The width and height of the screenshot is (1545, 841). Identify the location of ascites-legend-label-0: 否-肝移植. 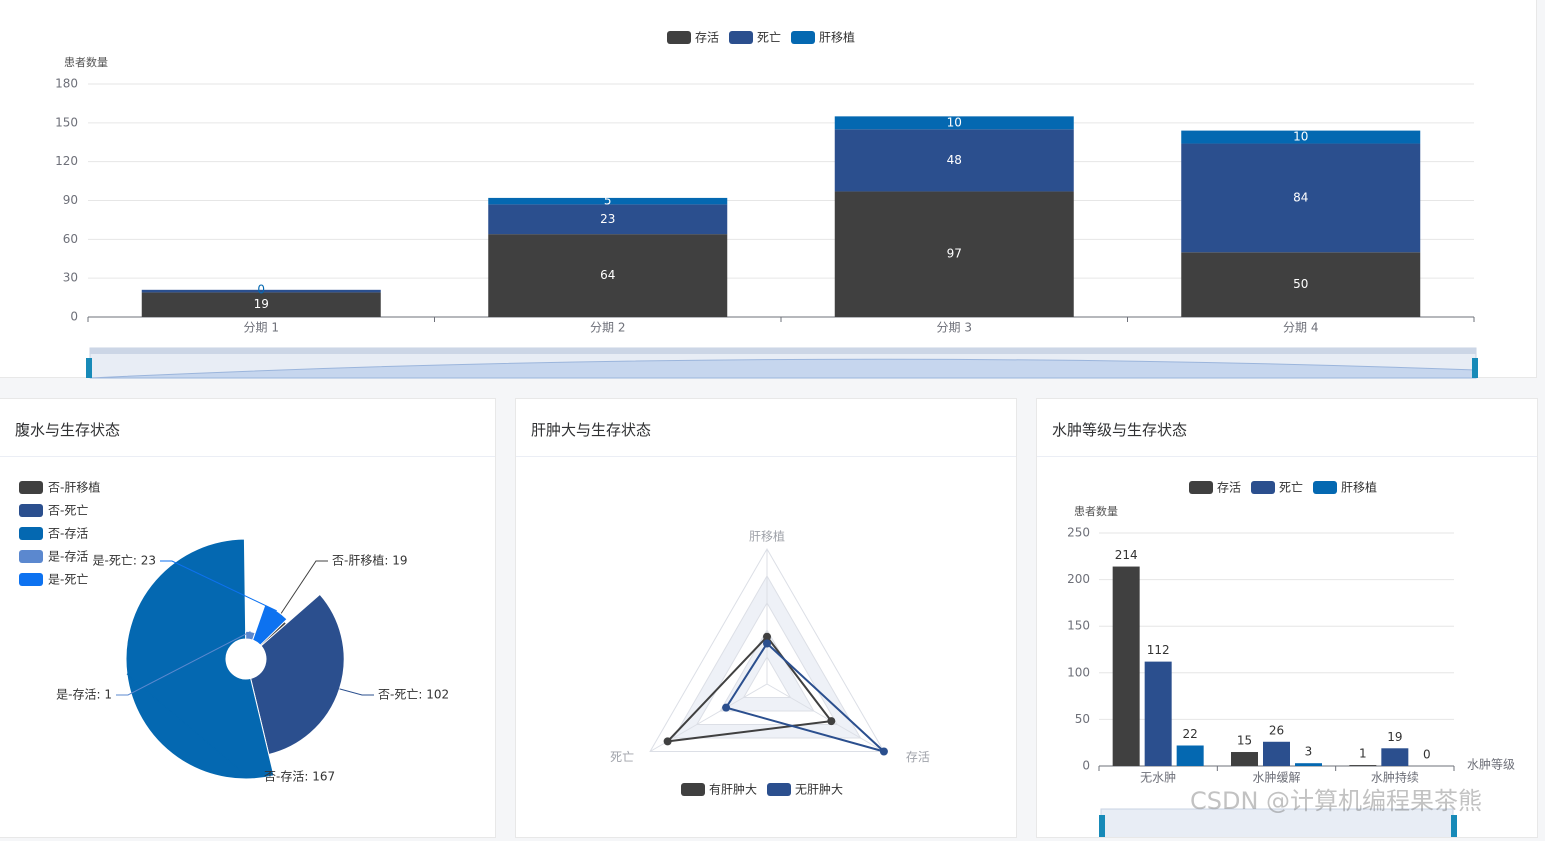
(74, 487).